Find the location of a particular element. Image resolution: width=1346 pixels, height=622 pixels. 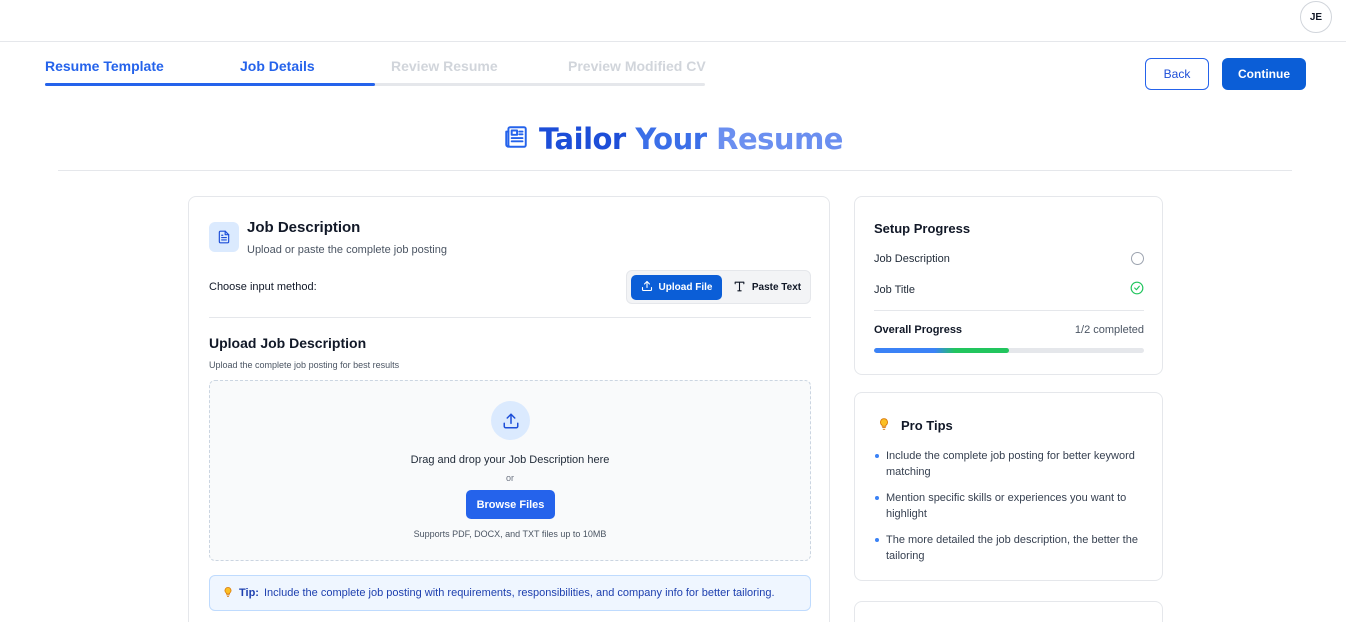

step-preview-modified-cv: Preview Modified CV is located at coordinates (637, 66).